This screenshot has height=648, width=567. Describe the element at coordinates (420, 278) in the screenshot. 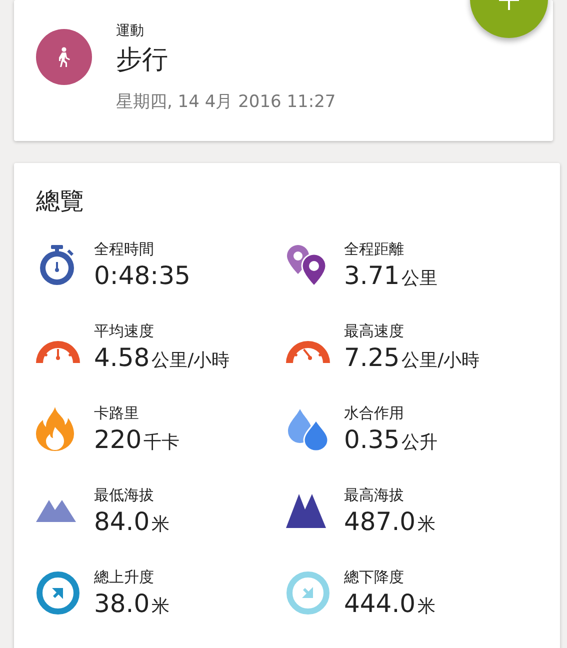

I see `stat-unit: 公里` at that location.